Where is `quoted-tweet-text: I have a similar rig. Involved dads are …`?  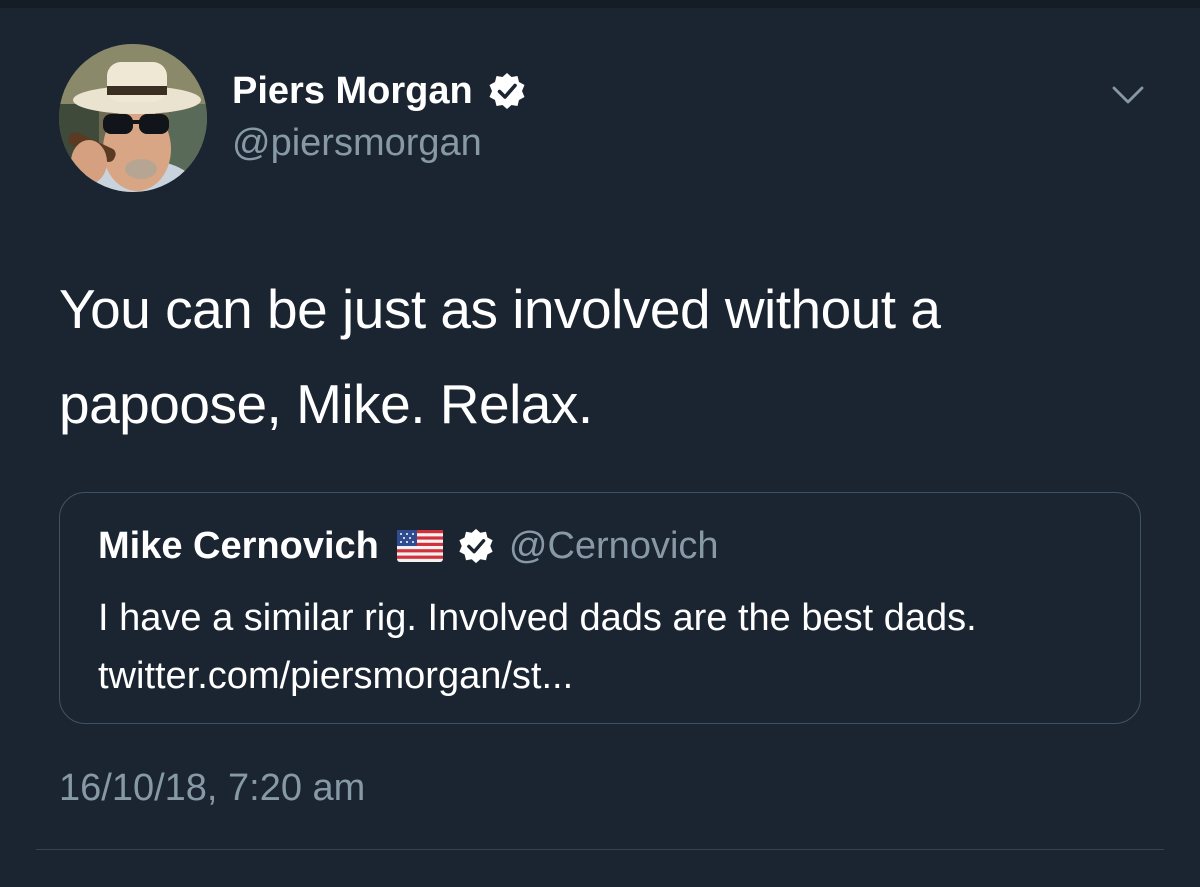 quoted-tweet-text: I have a similar rig. Involved dads are … is located at coordinates (537, 647).